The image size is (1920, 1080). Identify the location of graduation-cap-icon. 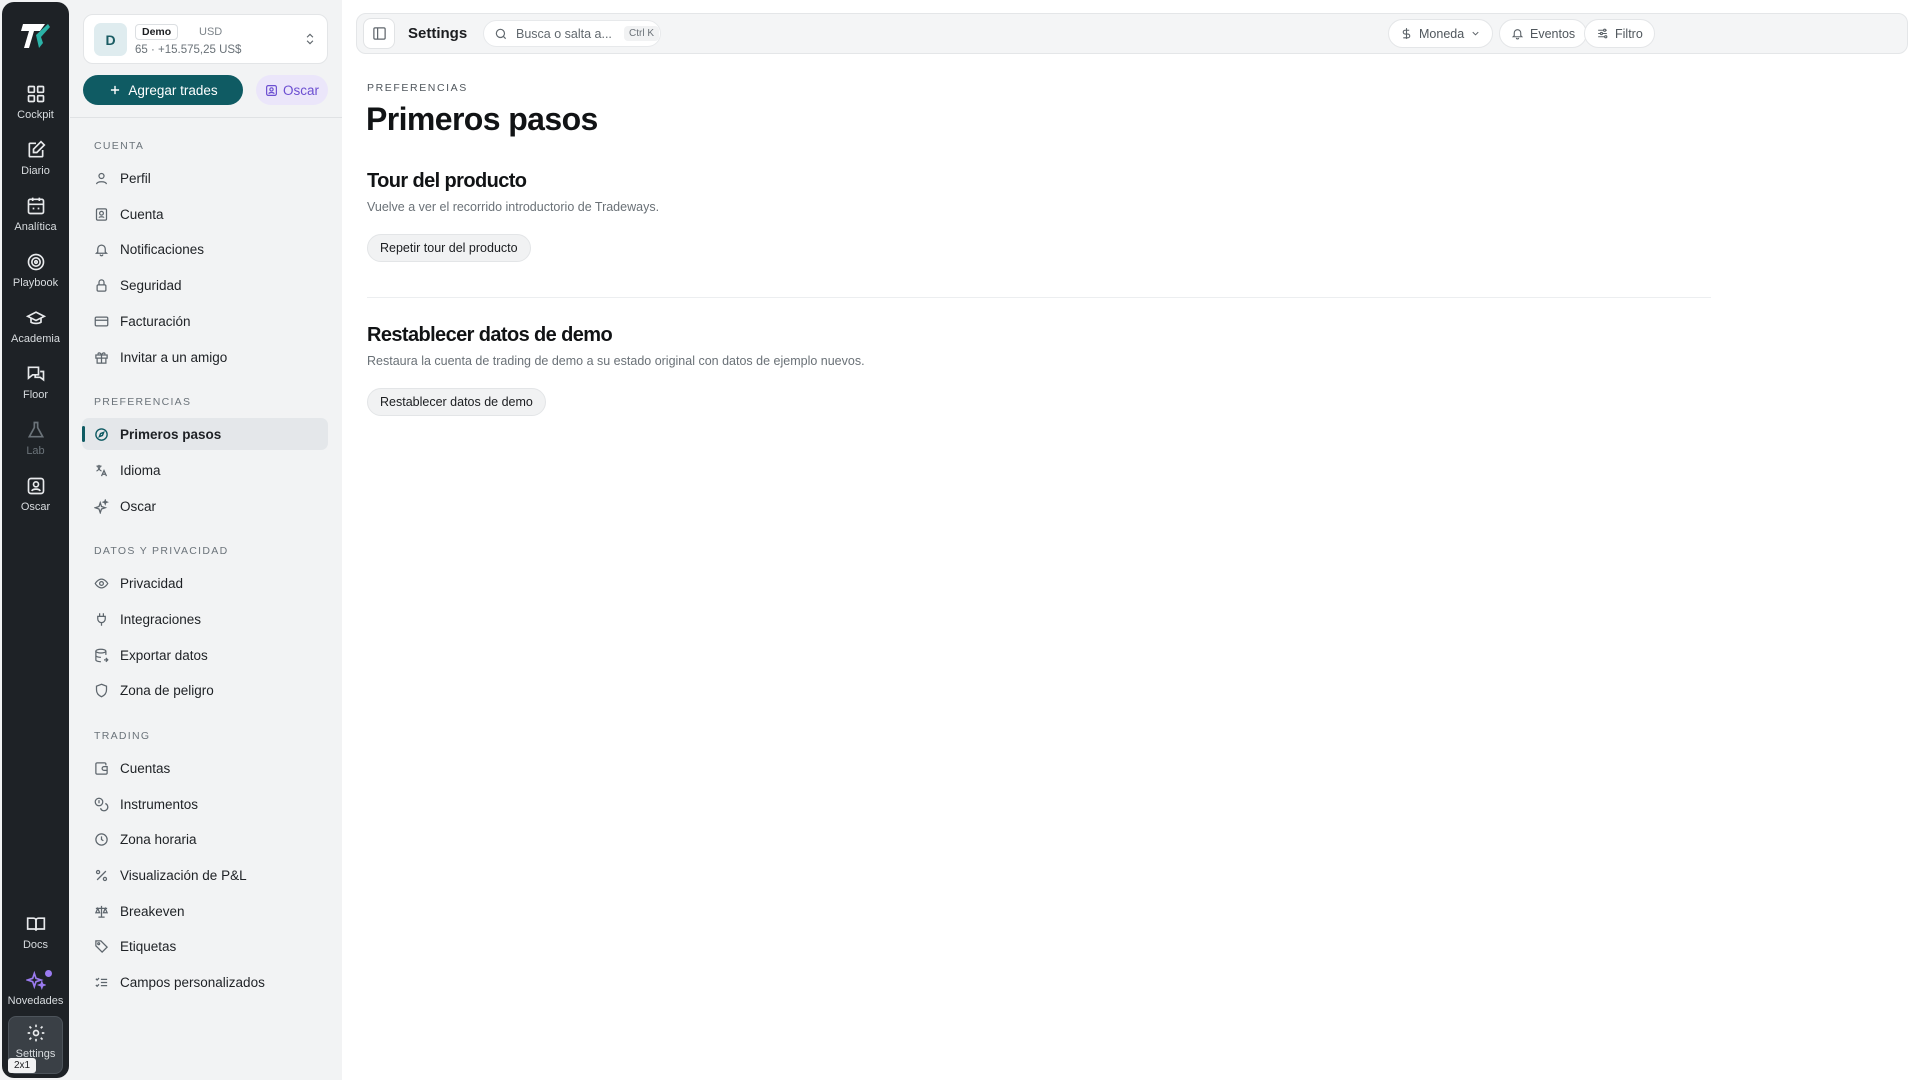
(35, 318).